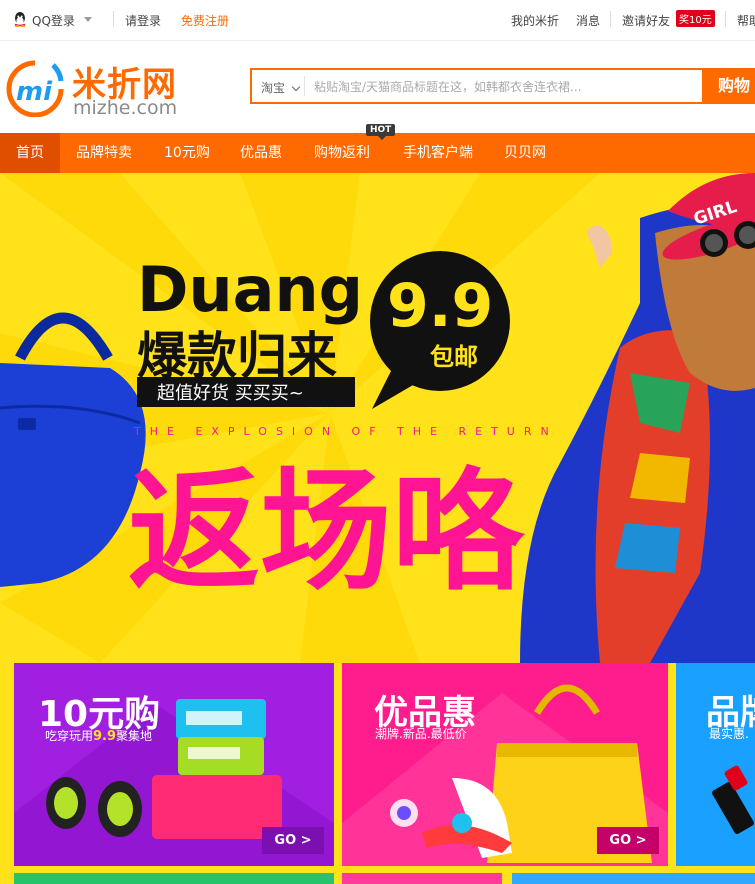 The image size is (755, 884). I want to click on mizhe-logo-icon: mi, so click(35, 88).